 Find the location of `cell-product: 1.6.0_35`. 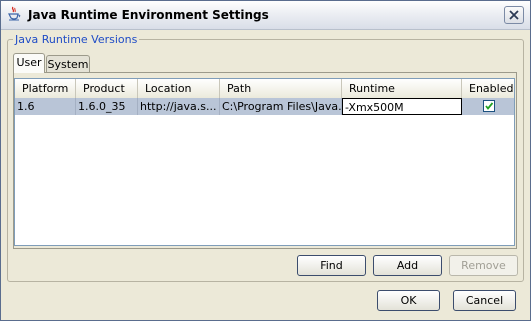

cell-product: 1.6.0_35 is located at coordinates (107, 106).